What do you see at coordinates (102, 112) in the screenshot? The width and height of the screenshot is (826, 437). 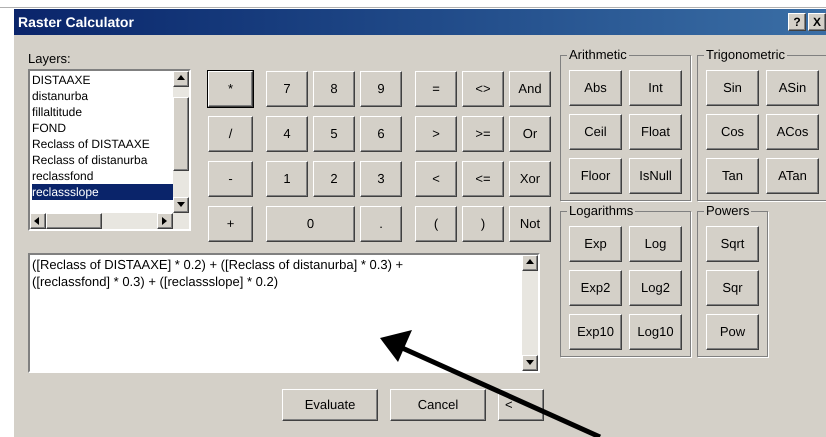 I see `layer-item: fillaltitude` at bounding box center [102, 112].